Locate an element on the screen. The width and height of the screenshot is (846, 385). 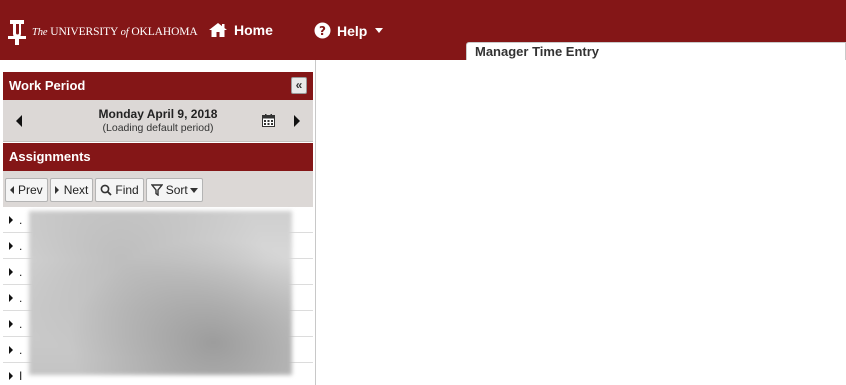
assignments-header: Assignments is located at coordinates (158, 157).